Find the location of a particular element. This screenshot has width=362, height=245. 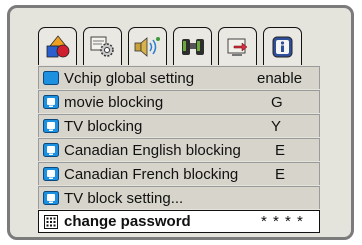

menu-item-canadian-english-blocking: Canadian English blocking E is located at coordinates (179, 149).